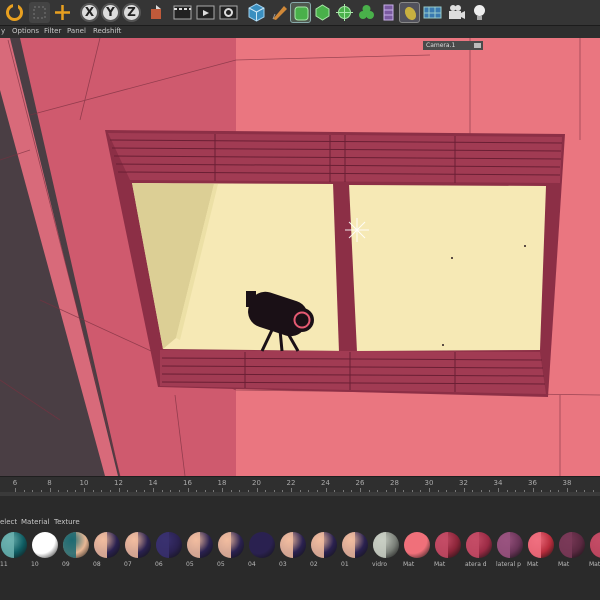  I want to click on timeline-tick-label: 26, so click(360, 483).